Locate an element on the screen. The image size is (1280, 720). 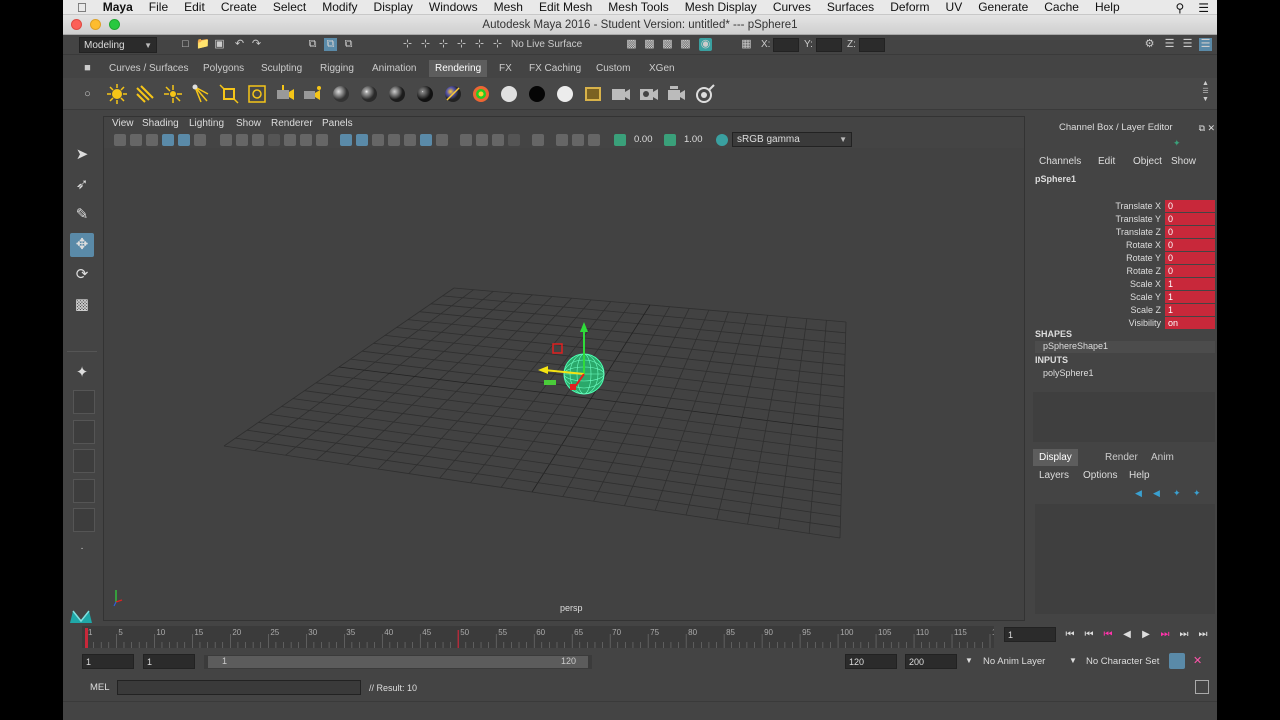
view-transform-dropdown: sRGB gamma ▼ is located at coordinates (792, 139).